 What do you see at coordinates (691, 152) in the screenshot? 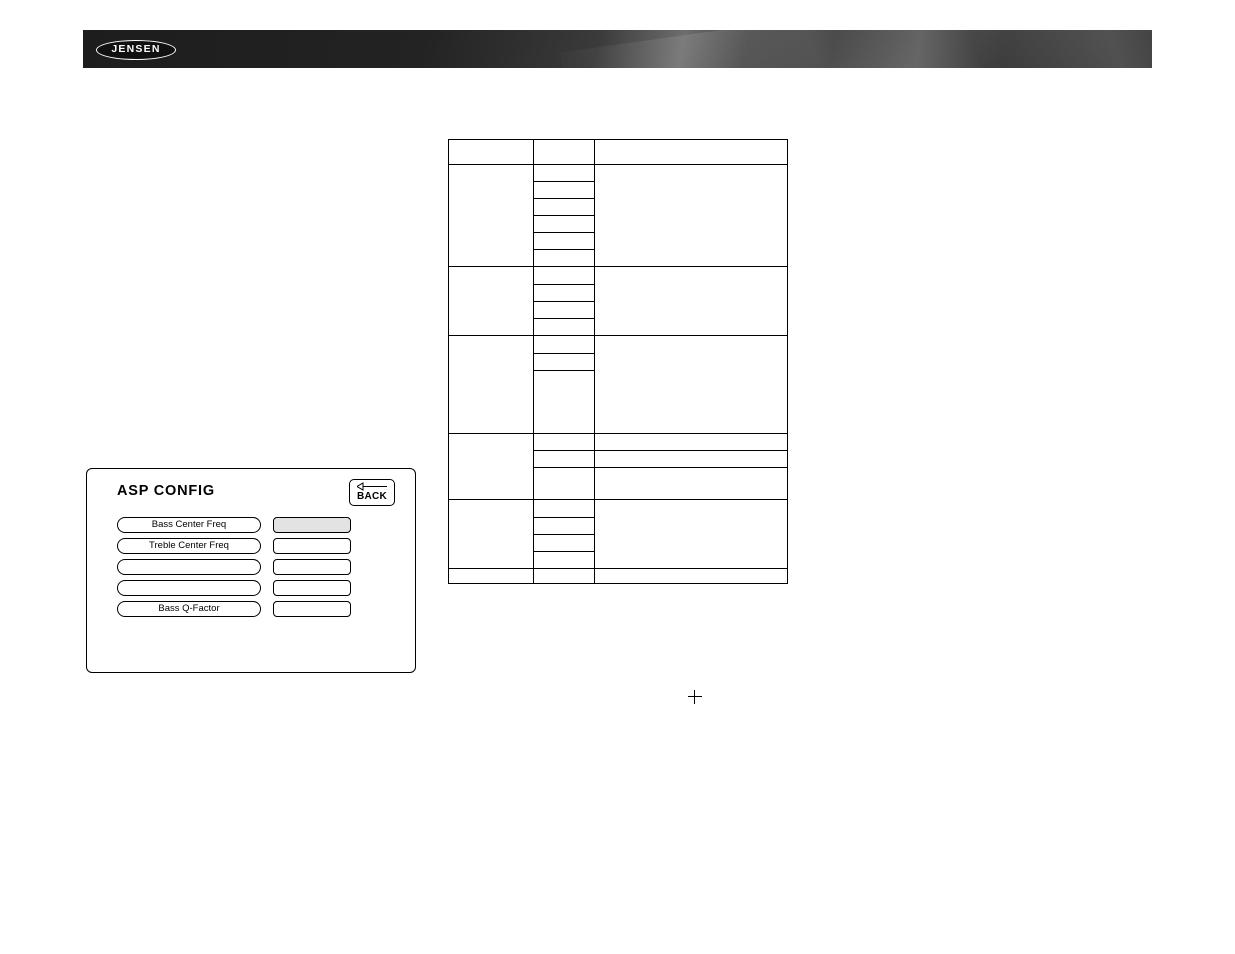
I see `table-header-cell-c` at bounding box center [691, 152].